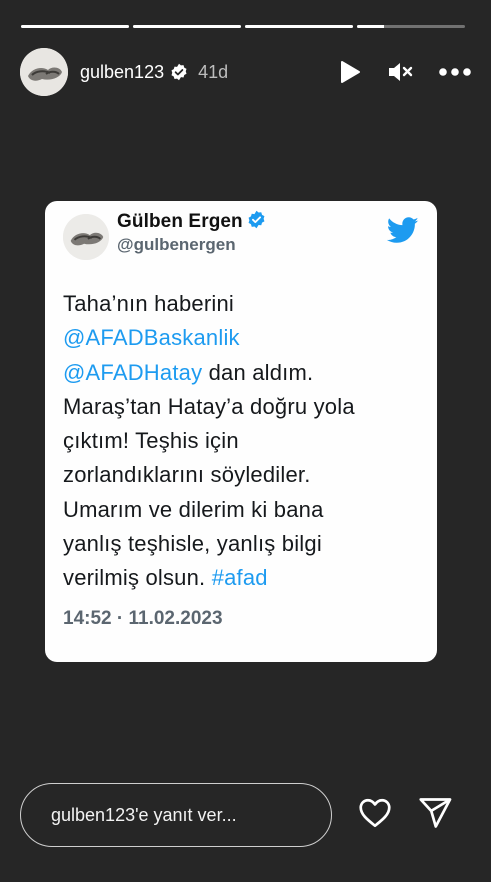 The height and width of the screenshot is (882, 491). Describe the element at coordinates (148, 303) in the screenshot. I see `tweet-line: Taha’nın haberini` at that location.